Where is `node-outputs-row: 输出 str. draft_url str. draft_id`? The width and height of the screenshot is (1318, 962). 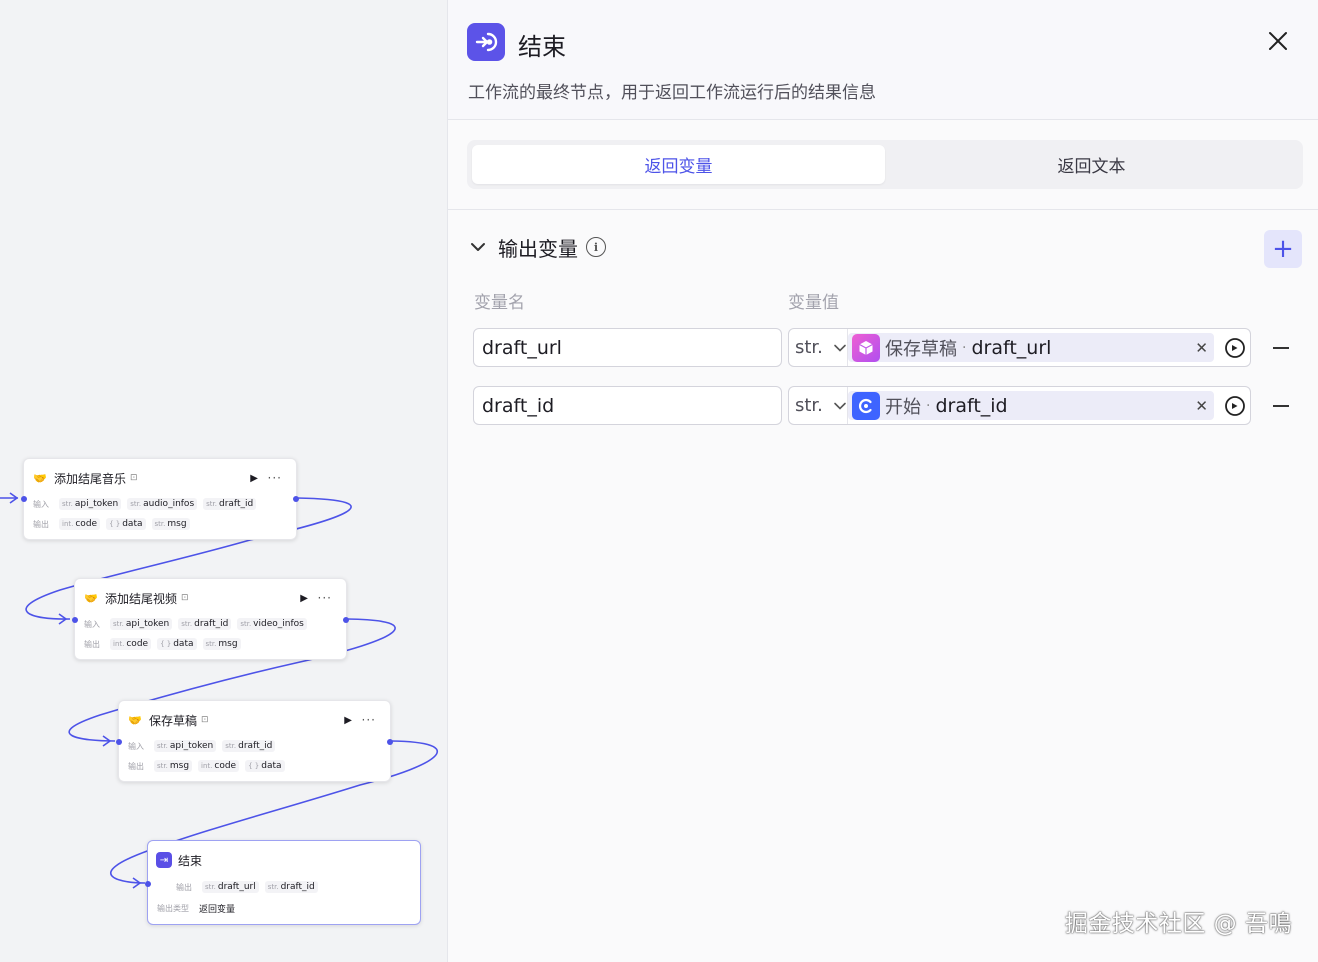 node-outputs-row: 输出 str. draft_url str. draft_id is located at coordinates (247, 887).